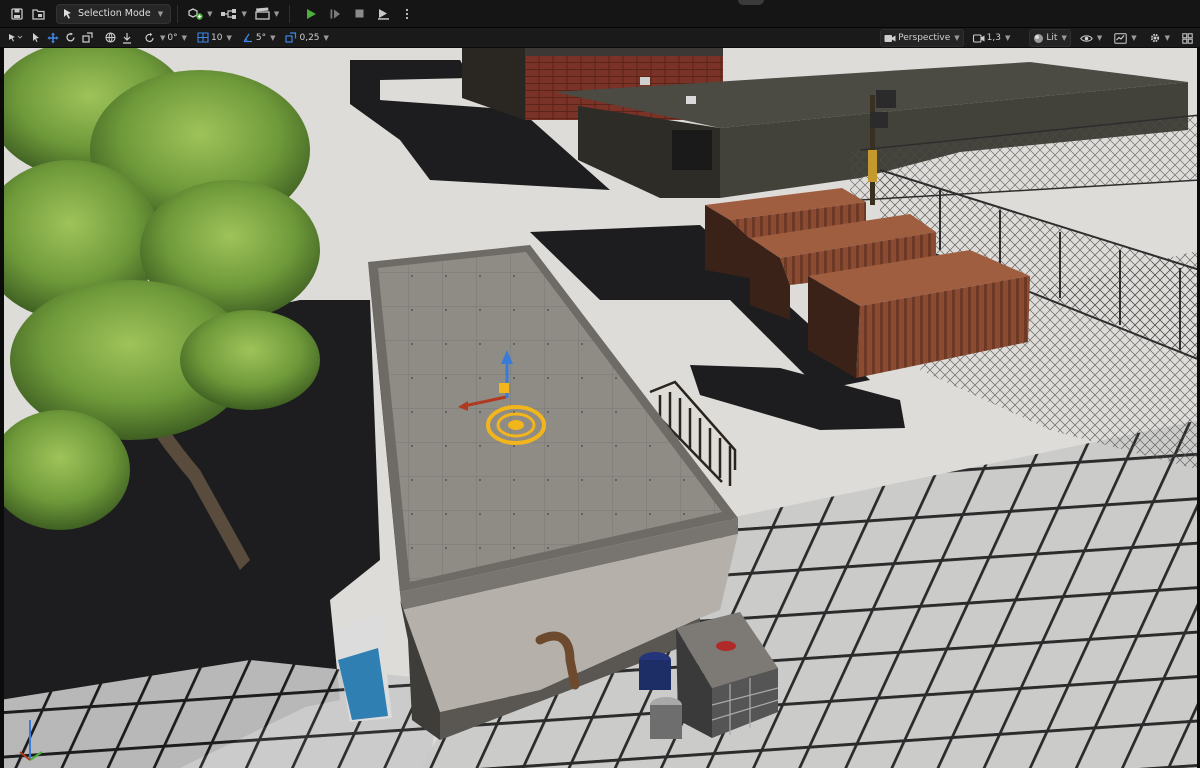 The width and height of the screenshot is (1200, 768). I want to click on stop-button, so click(359, 14).